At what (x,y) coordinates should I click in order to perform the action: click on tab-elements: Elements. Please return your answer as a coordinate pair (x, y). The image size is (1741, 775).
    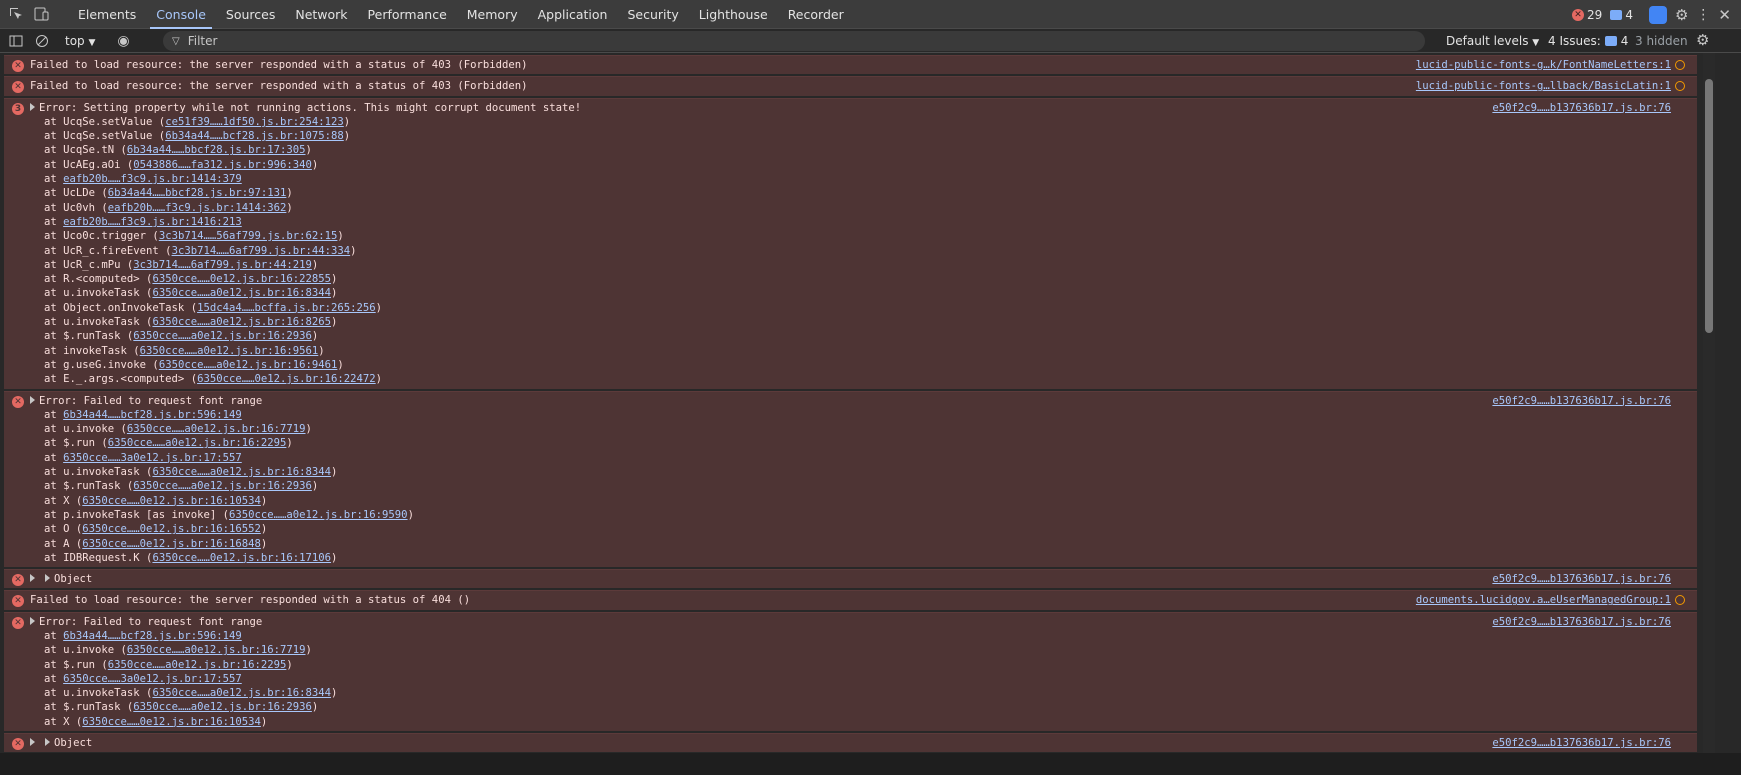
    Looking at the image, I should click on (107, 14).